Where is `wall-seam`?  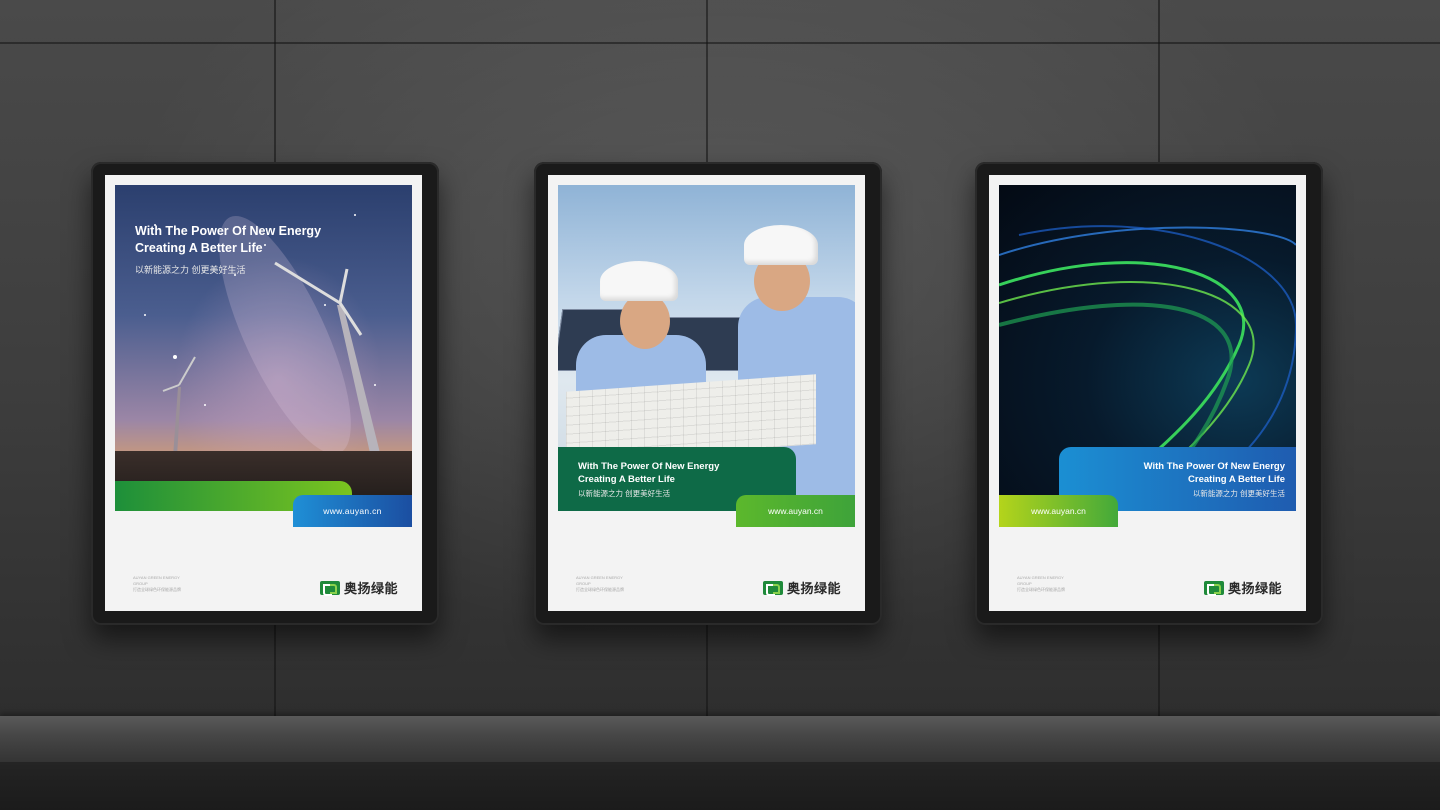 wall-seam is located at coordinates (720, 43).